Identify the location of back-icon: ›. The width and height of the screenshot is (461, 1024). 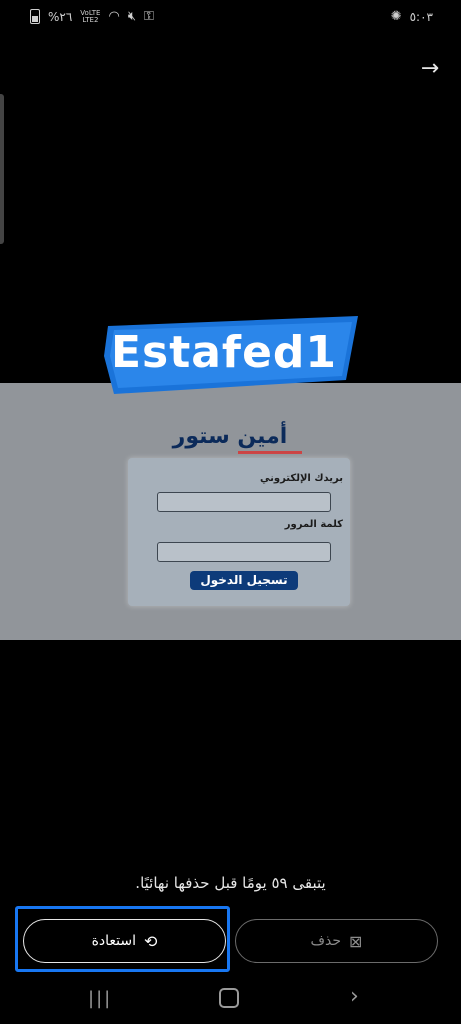
(354, 996).